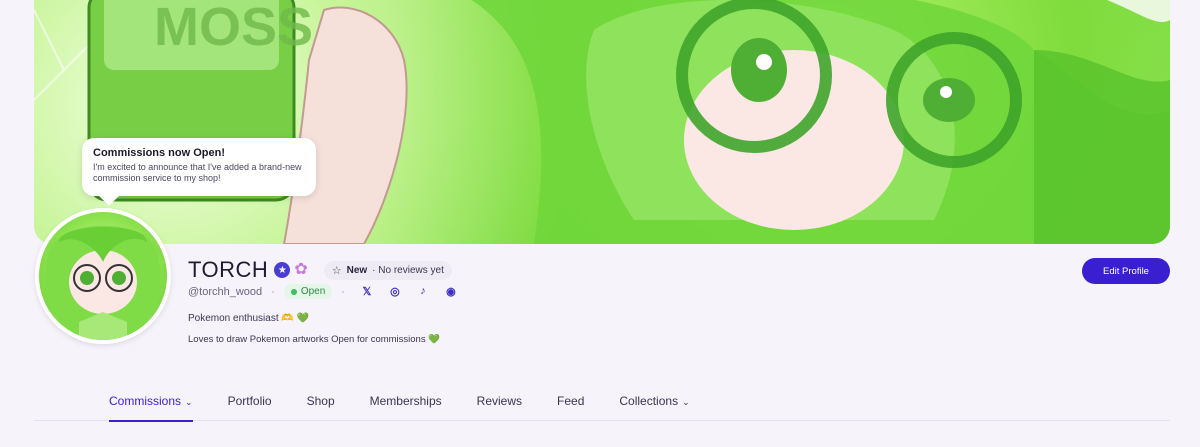 Image resolution: width=1200 pixels, height=447 pixels. Describe the element at coordinates (249, 318) in the screenshot. I see `bio-headline: Pokemon enthusiast 🫶 💚` at that location.